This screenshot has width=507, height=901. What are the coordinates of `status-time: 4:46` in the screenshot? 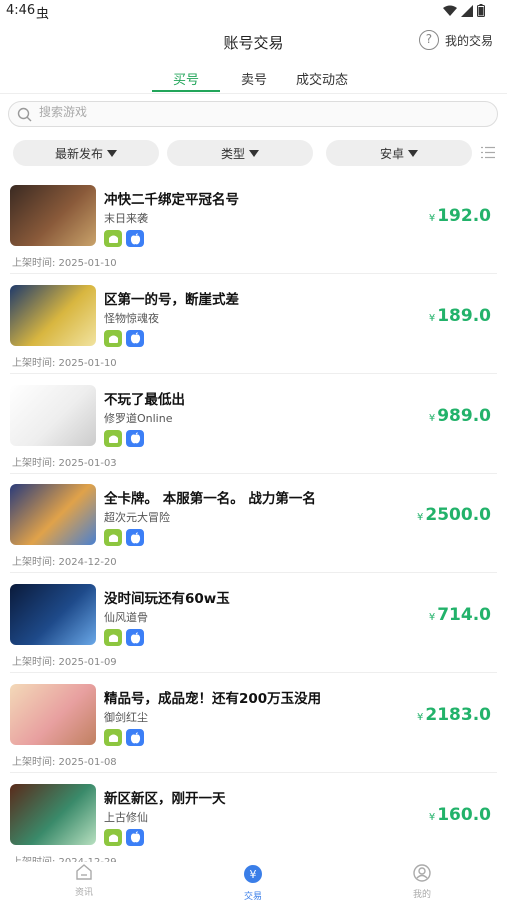 It's located at (21, 10).